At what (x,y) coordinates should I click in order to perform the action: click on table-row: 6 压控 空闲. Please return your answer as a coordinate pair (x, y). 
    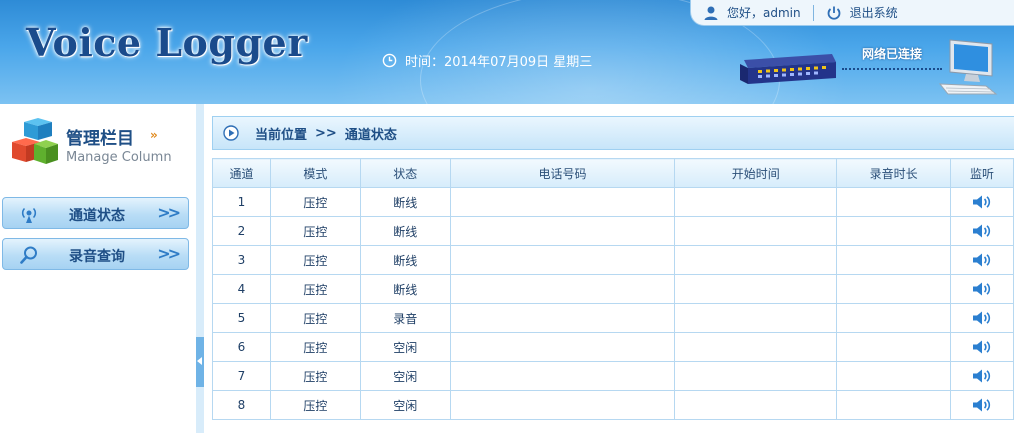
    Looking at the image, I should click on (613, 347).